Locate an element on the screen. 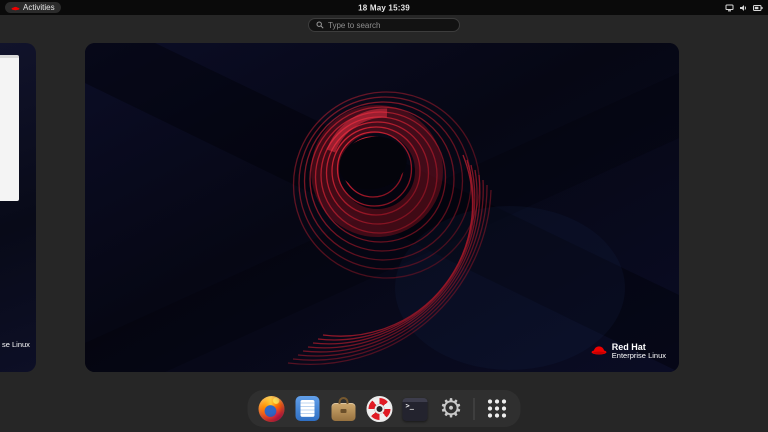 The image size is (768, 432). activities-button: Activities is located at coordinates (33, 7).